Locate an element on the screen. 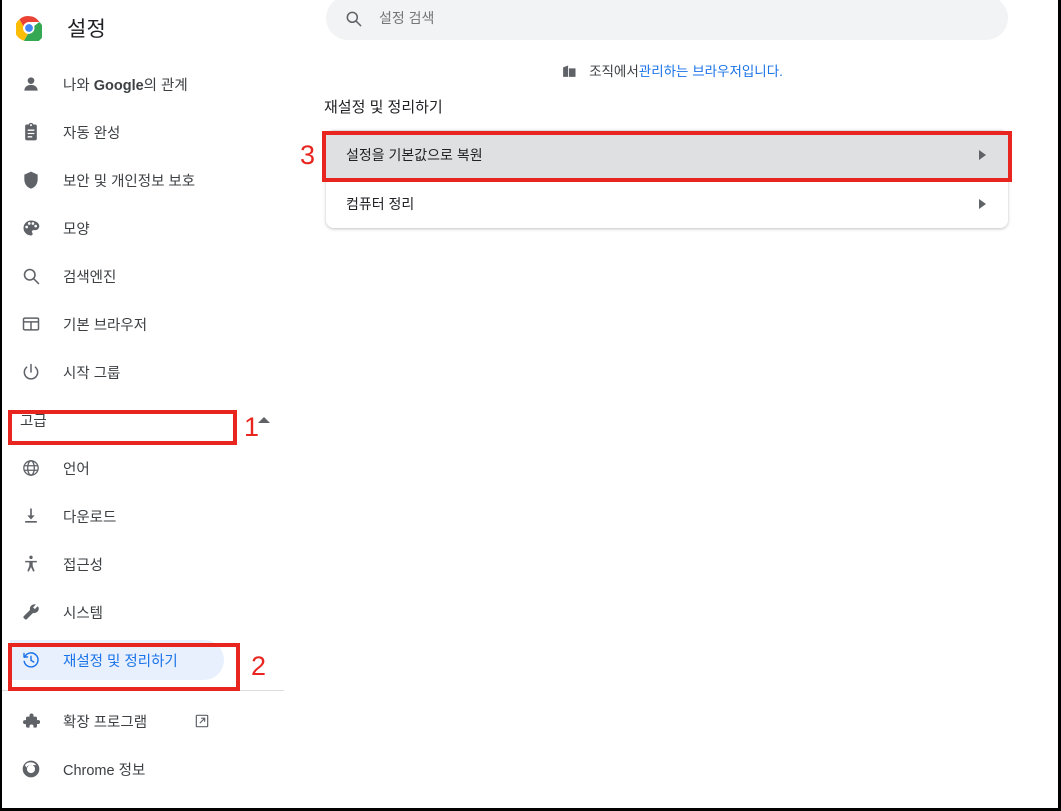  sidebar-item-label: 기본 브라우저 is located at coordinates (105, 325).